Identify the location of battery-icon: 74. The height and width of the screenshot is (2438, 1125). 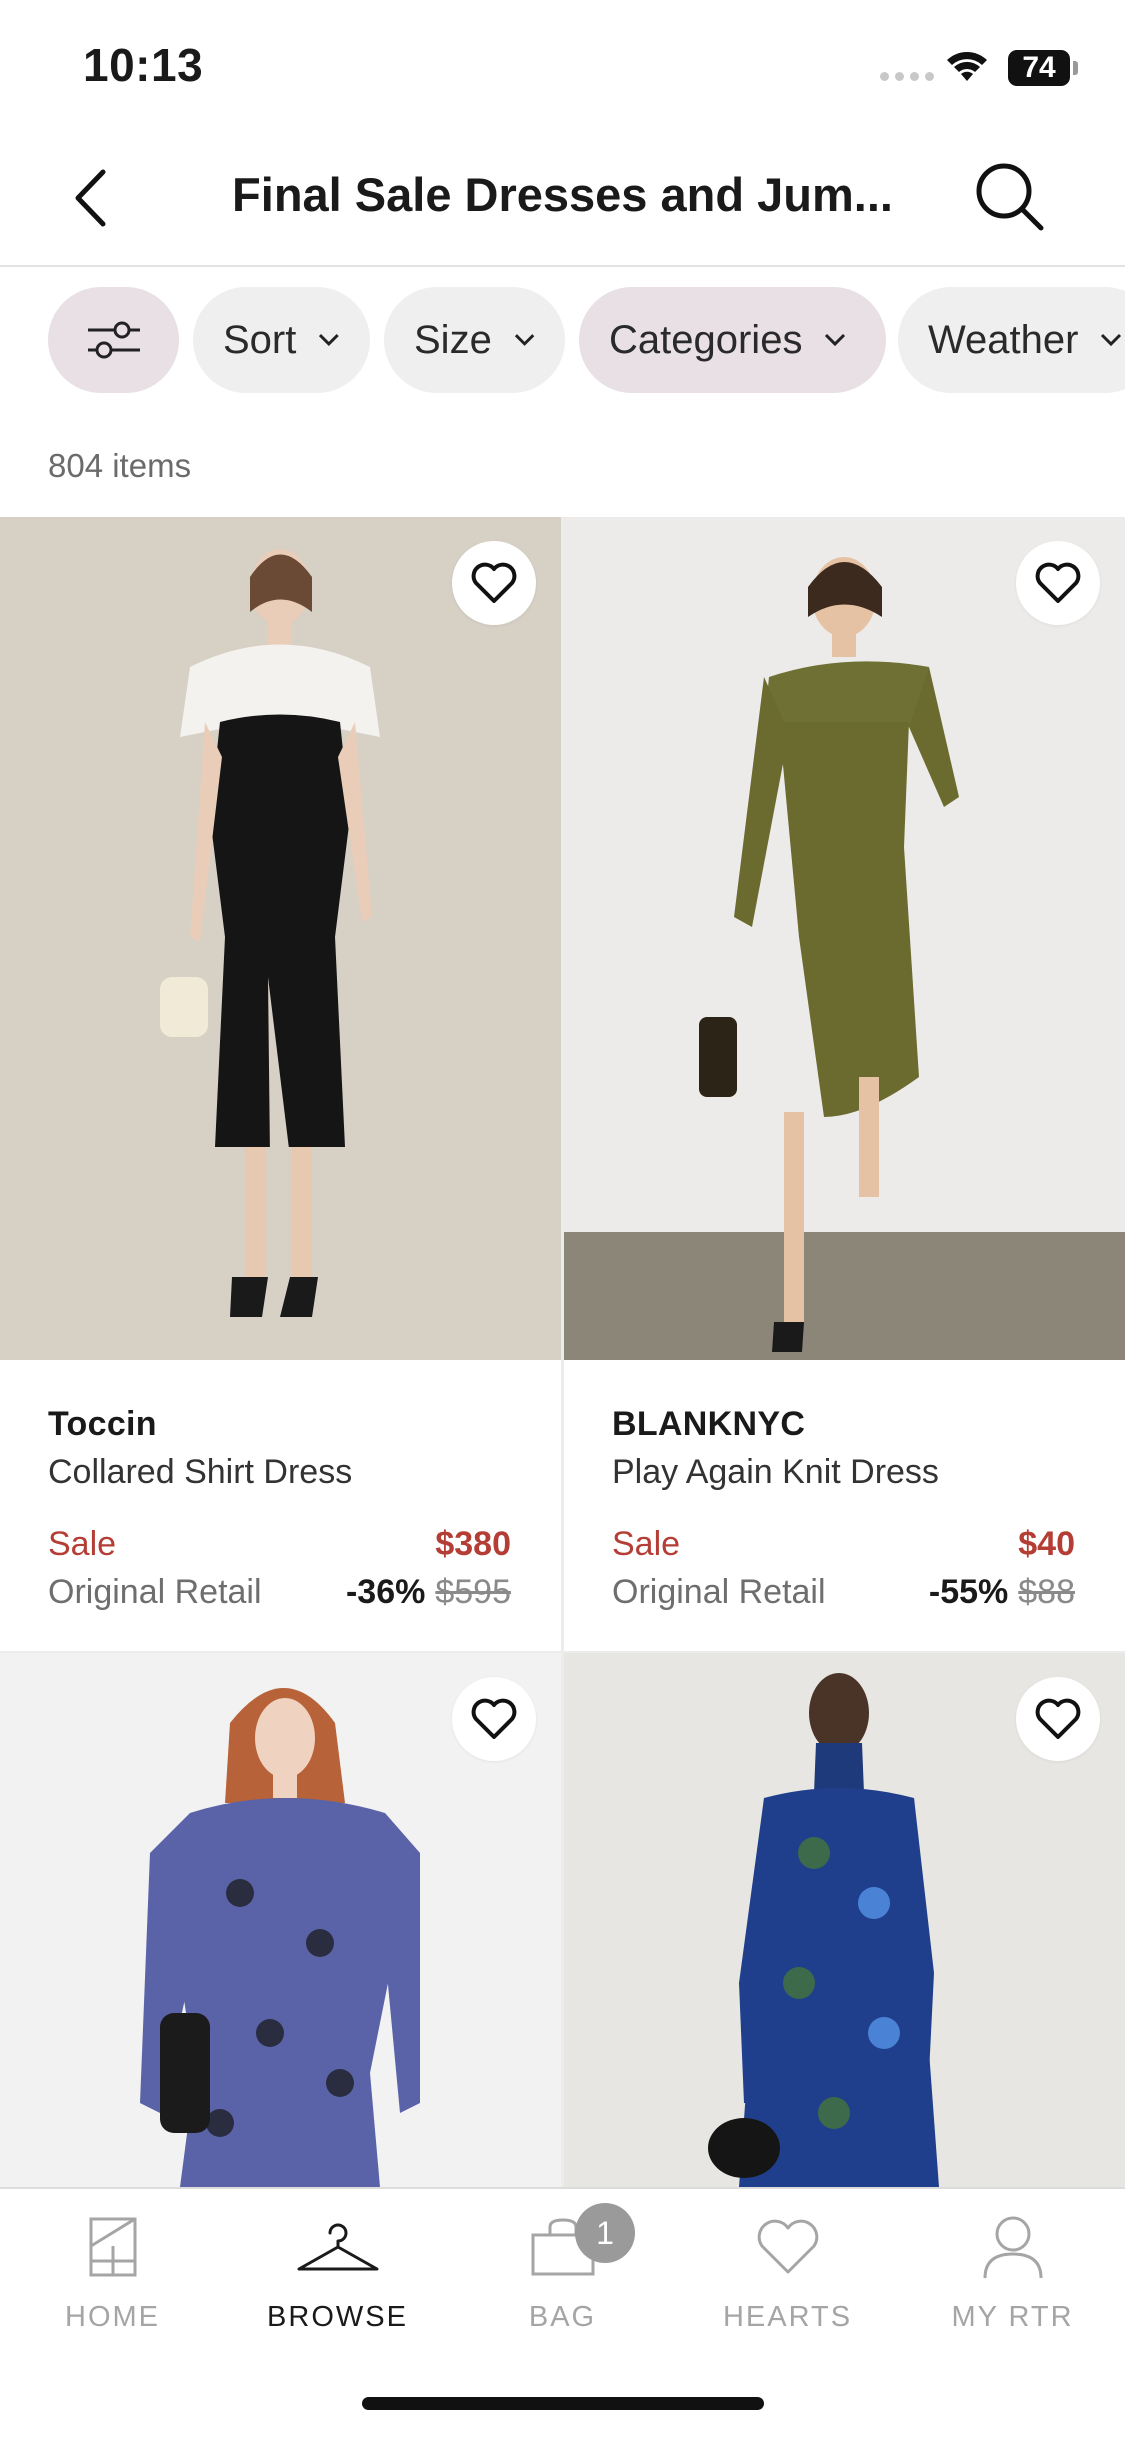
(1039, 68).